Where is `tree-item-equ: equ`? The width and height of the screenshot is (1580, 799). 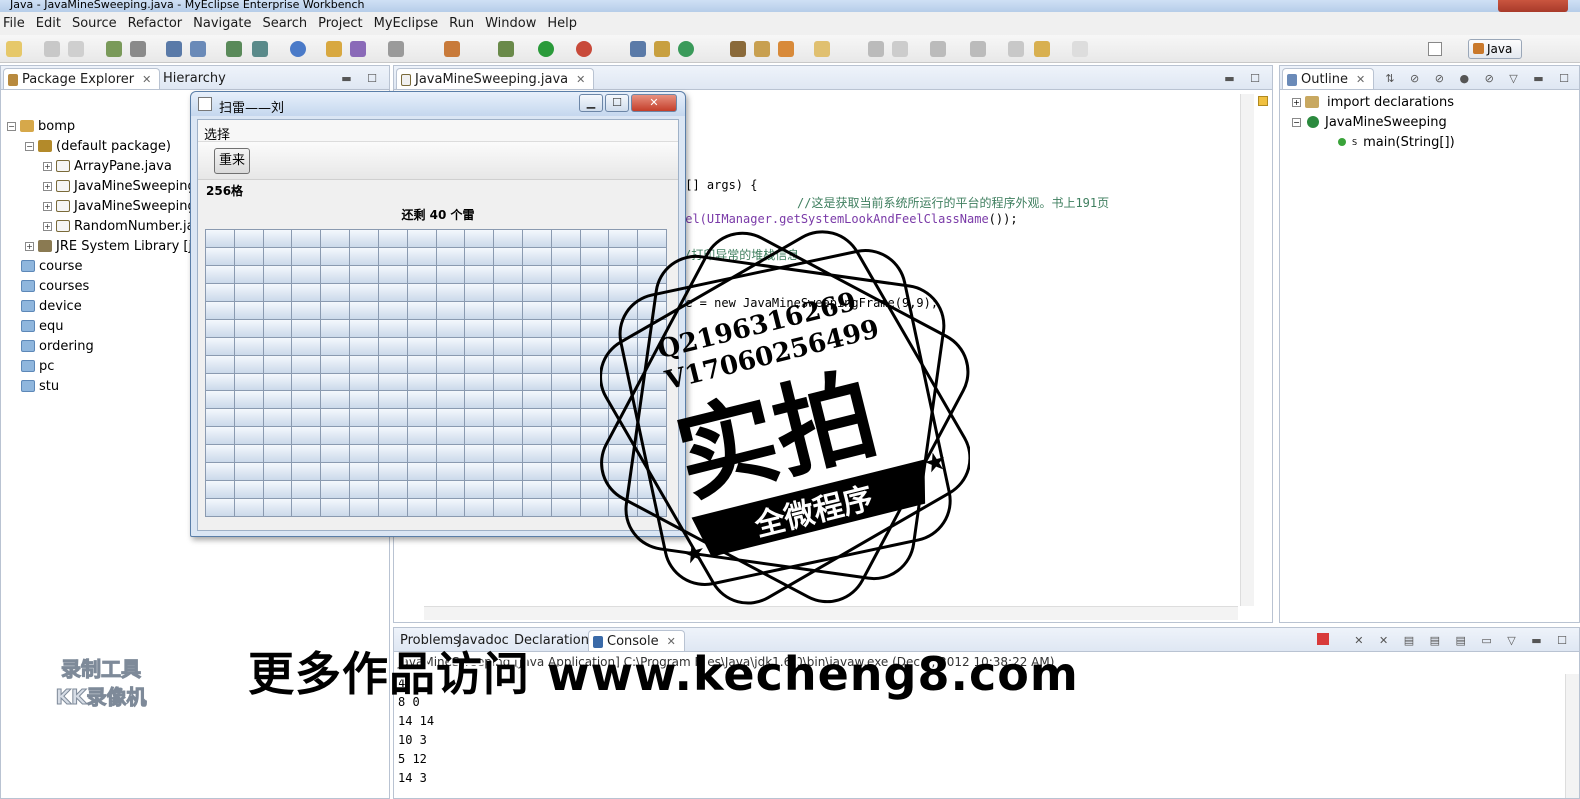 tree-item-equ: equ is located at coordinates (42, 326).